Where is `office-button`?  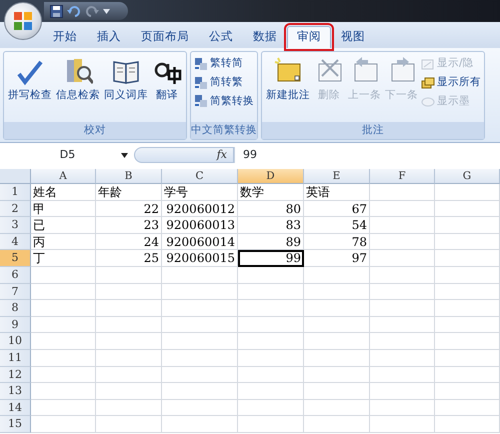
office-button is located at coordinates (23, 21).